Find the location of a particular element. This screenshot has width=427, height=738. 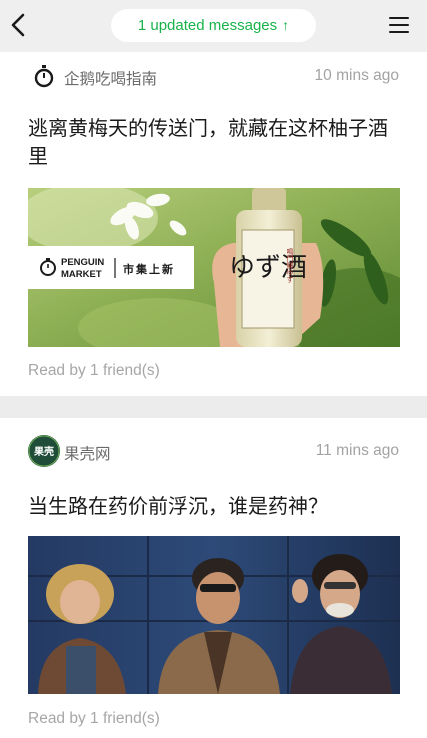

bottle-sublabel: 鳴門鯛ゆず is located at coordinates (290, 265).